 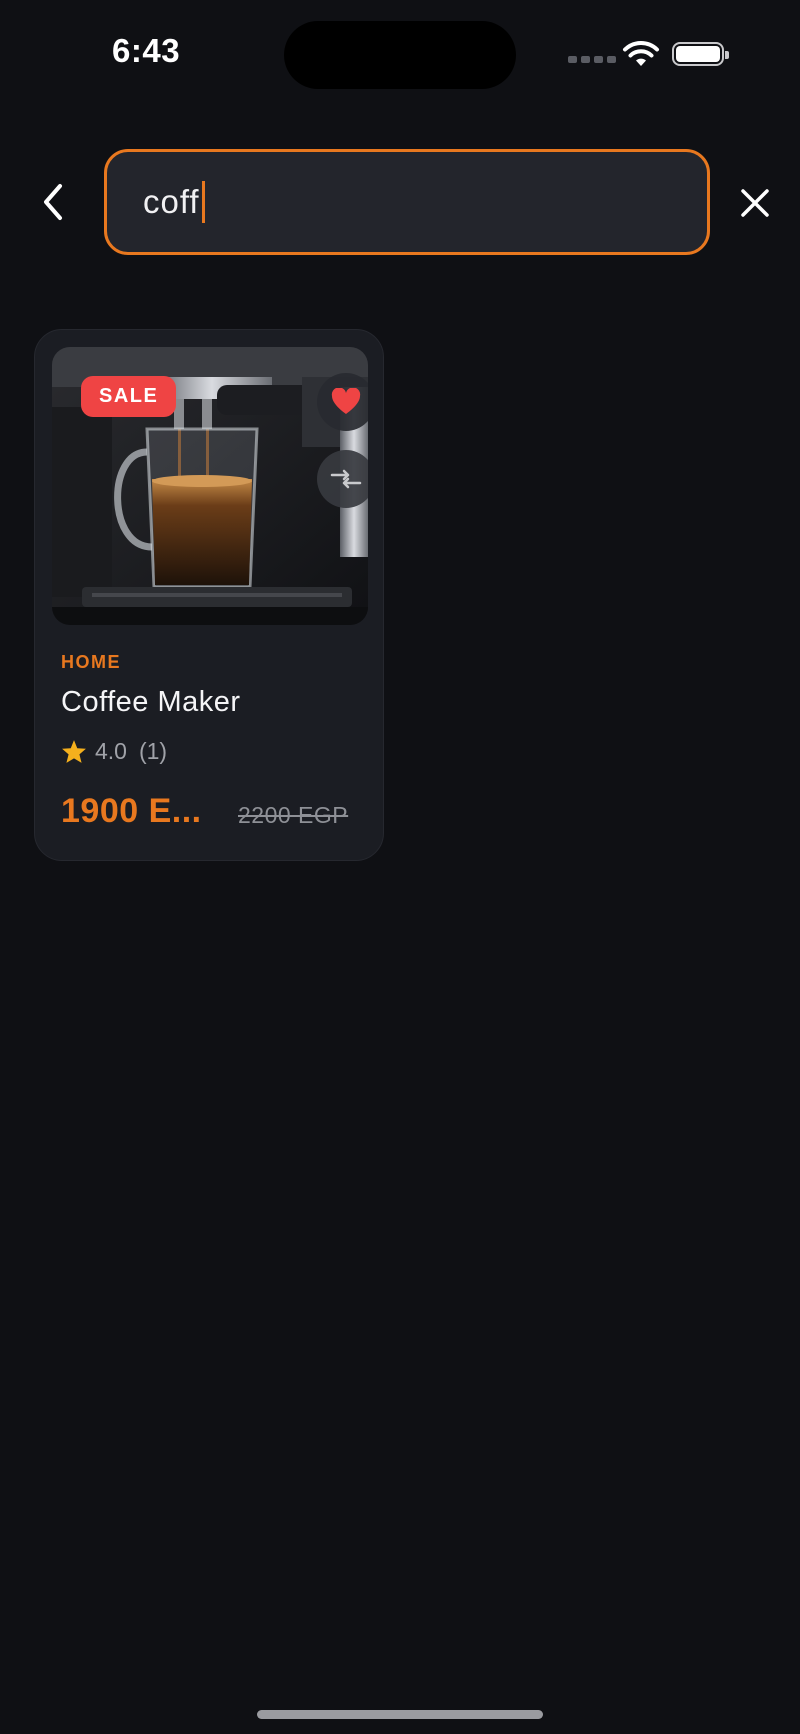 I want to click on battery-icon, so click(x=700, y=54).